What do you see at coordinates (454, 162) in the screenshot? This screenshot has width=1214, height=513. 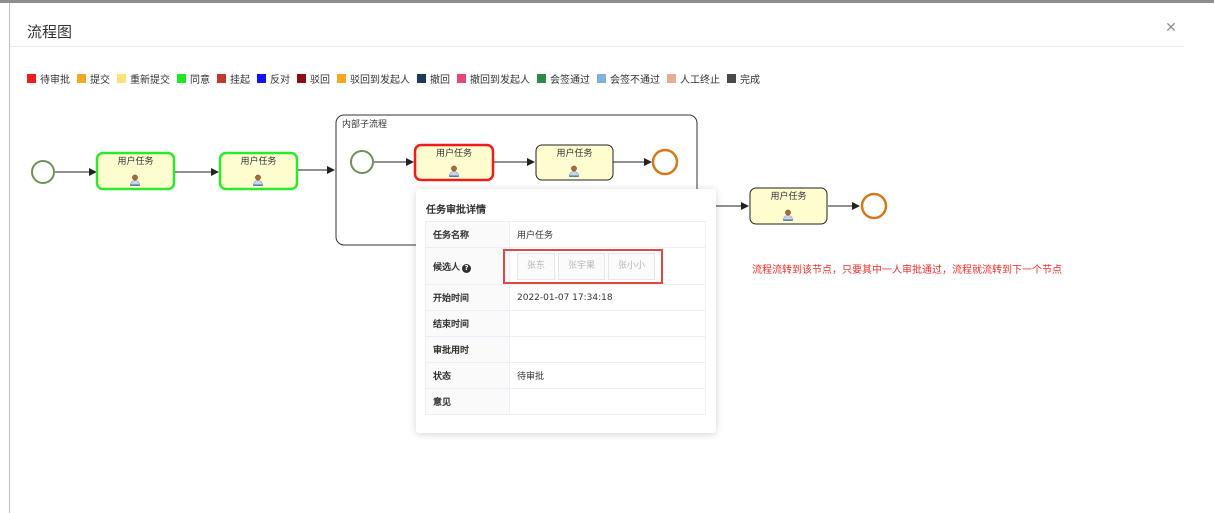 I see `user-task-node-pending: 用户任务` at bounding box center [454, 162].